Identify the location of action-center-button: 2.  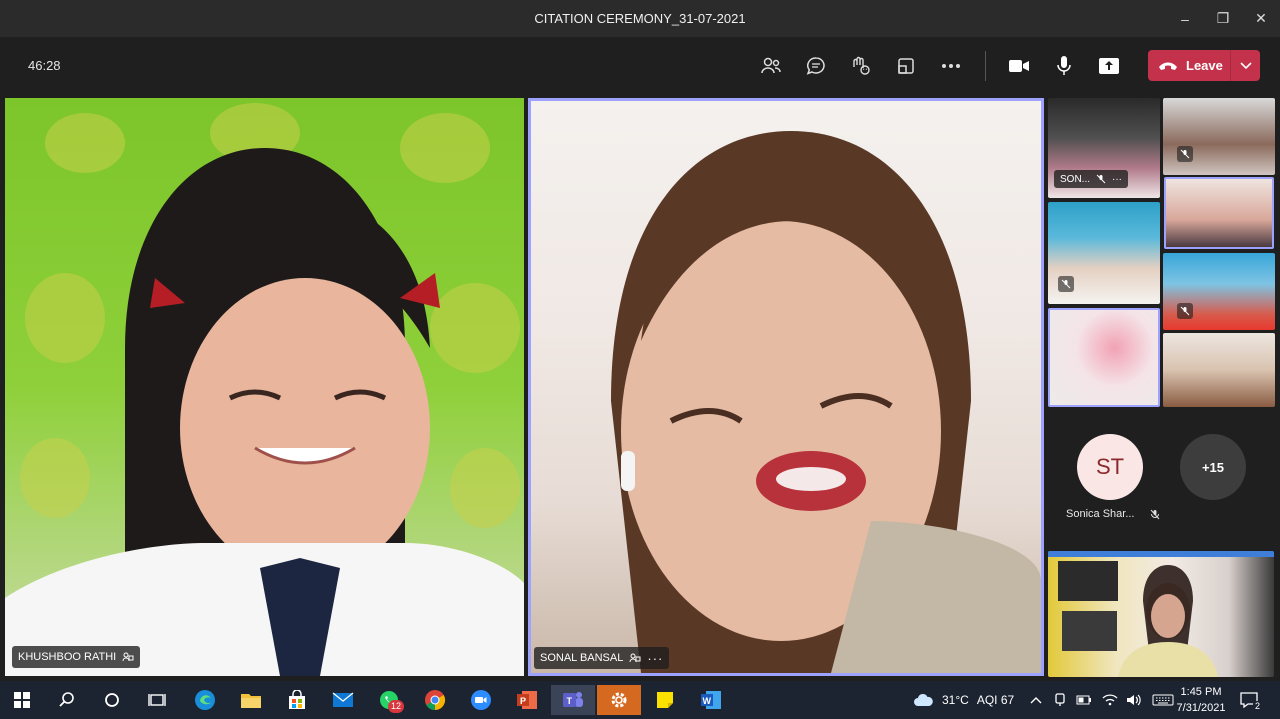
(1251, 700).